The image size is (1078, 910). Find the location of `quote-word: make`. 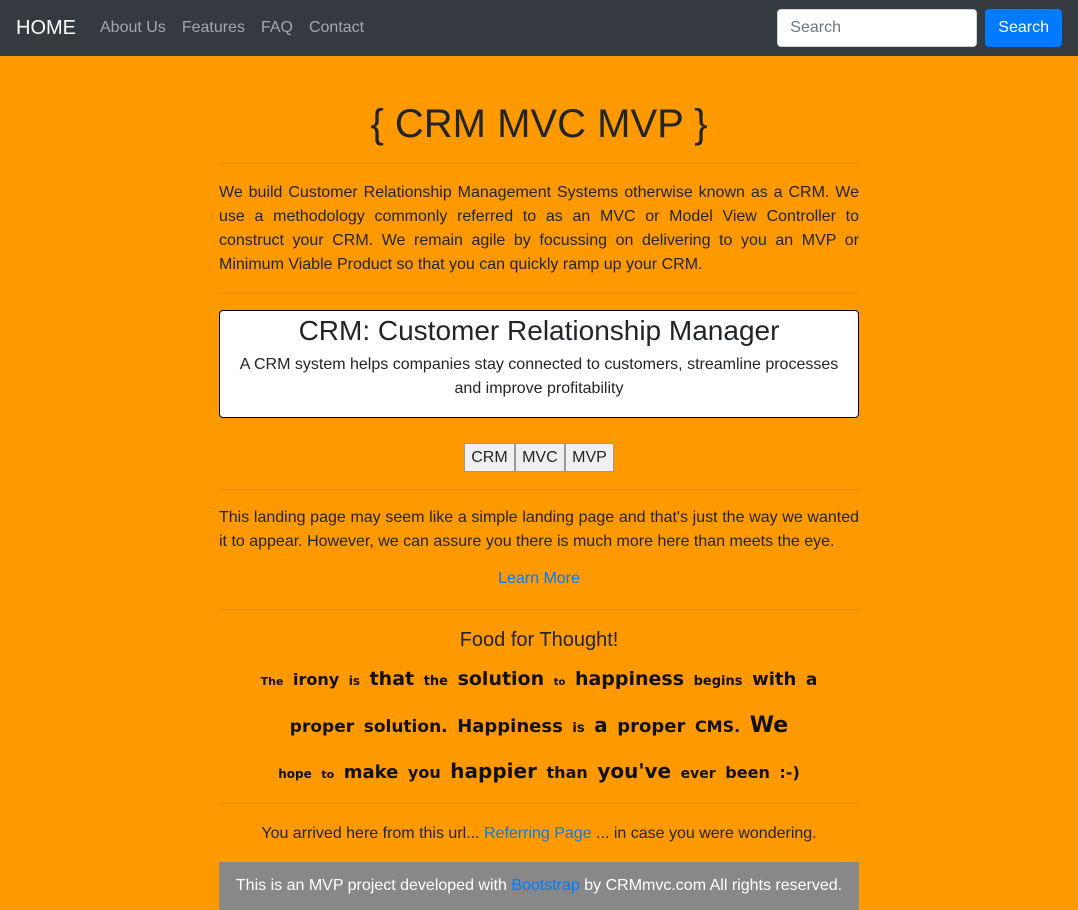

quote-word: make is located at coordinates (371, 772).